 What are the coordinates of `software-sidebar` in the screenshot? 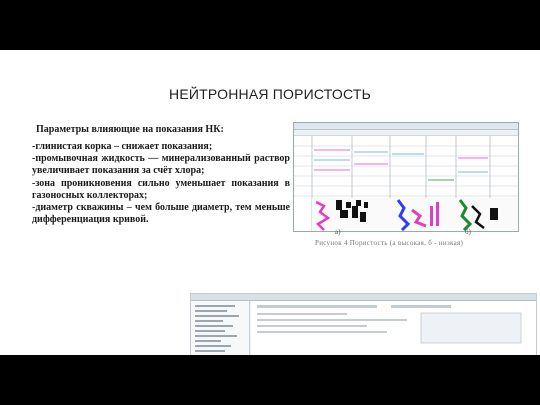 It's located at (220, 328).